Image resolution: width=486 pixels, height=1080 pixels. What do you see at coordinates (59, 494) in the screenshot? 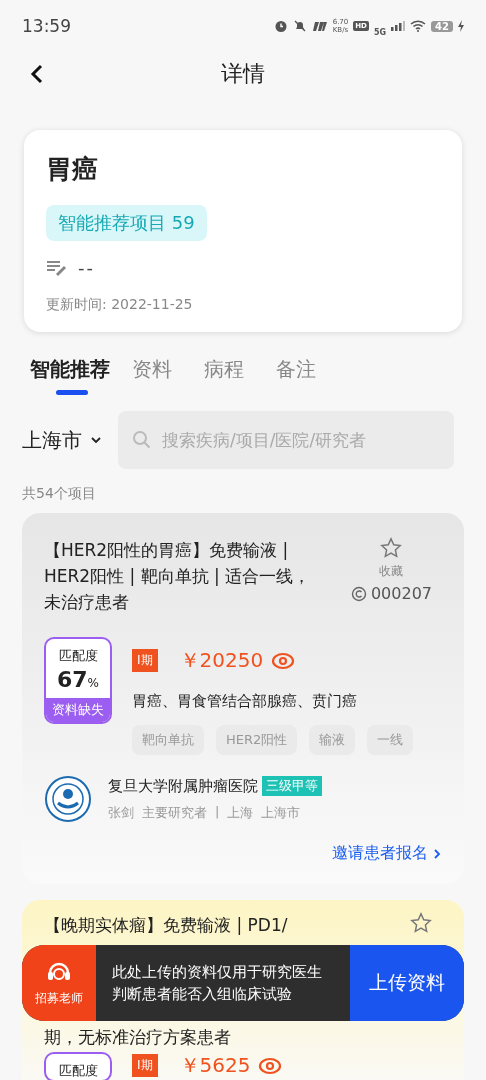
I see `project-count: 共54个项目` at bounding box center [59, 494].